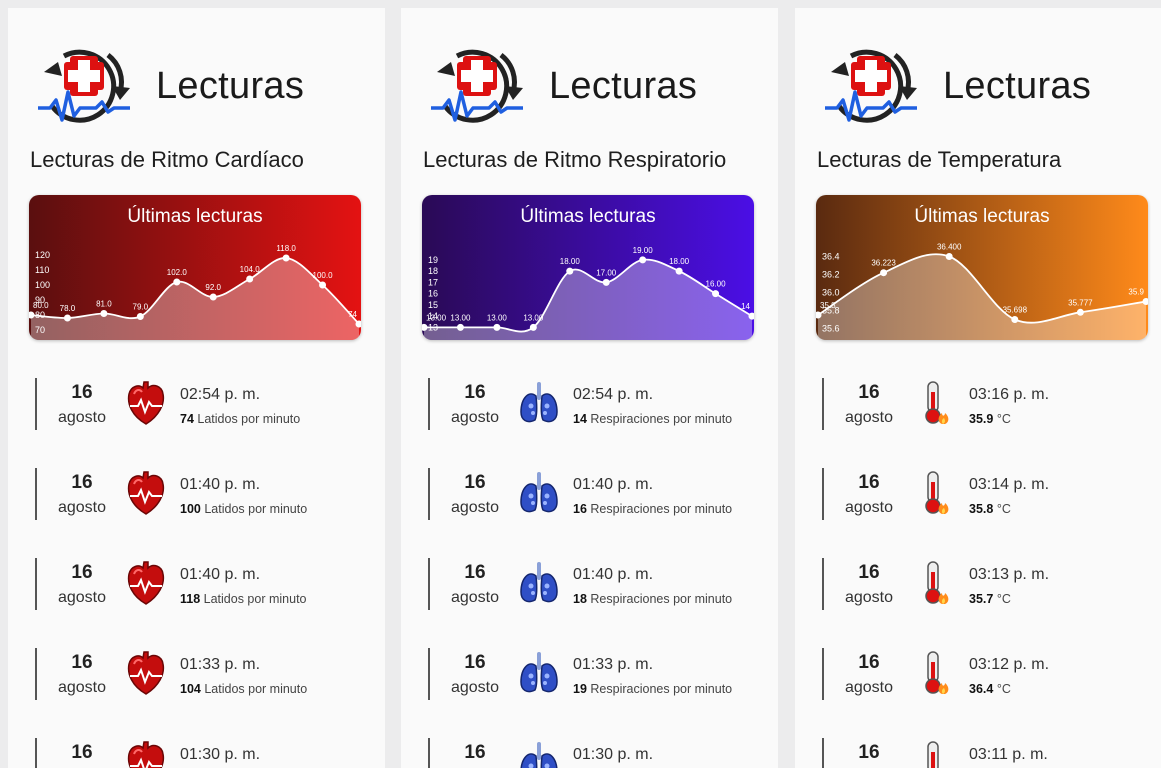  I want to click on reading-number: 36.4, so click(981, 689).